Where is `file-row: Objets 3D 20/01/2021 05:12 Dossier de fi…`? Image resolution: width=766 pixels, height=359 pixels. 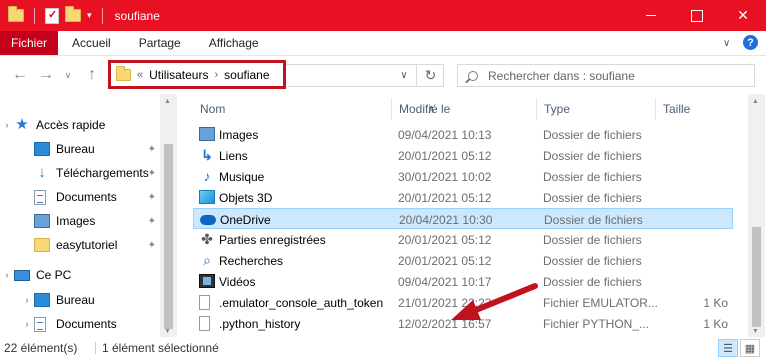 file-row: Objets 3D 20/01/2021 05:12 Dossier de fi… is located at coordinates (463, 197).